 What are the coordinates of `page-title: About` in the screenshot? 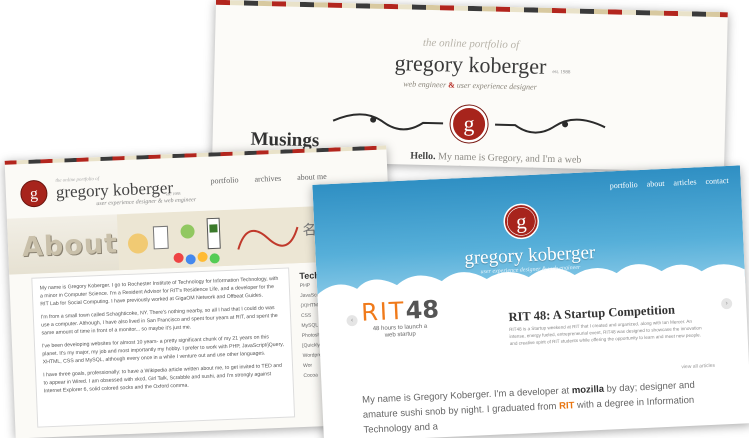 It's located at (70, 246).